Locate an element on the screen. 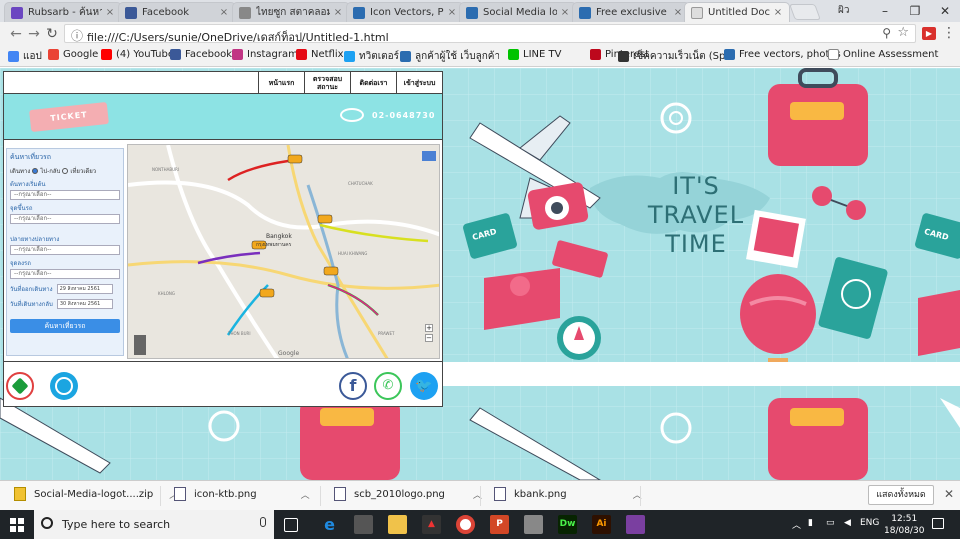 This screenshot has height=539, width=960. download-item: scb_2010logo.png ︿ is located at coordinates (408, 494).